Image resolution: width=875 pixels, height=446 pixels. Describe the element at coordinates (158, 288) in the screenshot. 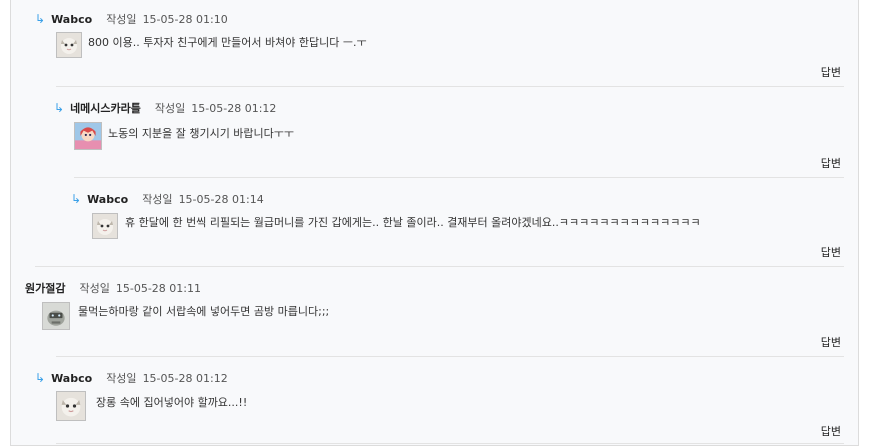

I see `comment-date: 15-05-28 01:11` at that location.